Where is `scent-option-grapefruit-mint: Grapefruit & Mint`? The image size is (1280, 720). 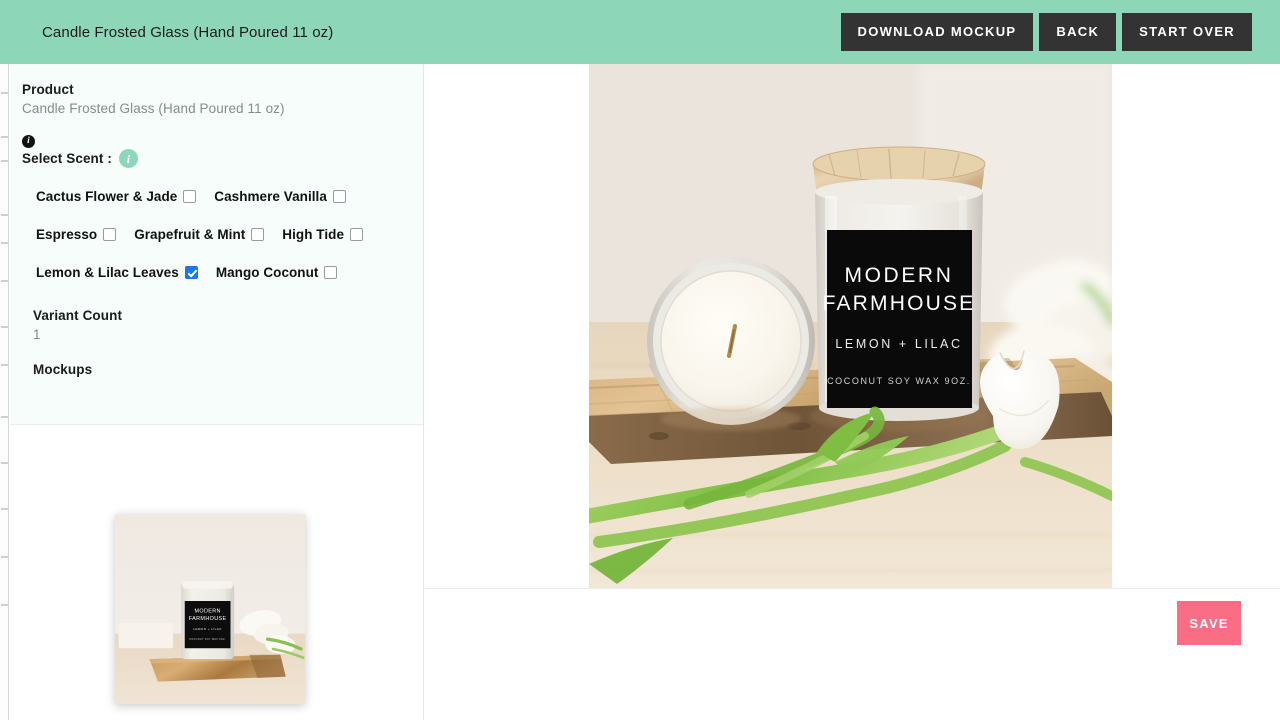
scent-option-grapefruit-mint: Grapefruit & Mint is located at coordinates (199, 234).